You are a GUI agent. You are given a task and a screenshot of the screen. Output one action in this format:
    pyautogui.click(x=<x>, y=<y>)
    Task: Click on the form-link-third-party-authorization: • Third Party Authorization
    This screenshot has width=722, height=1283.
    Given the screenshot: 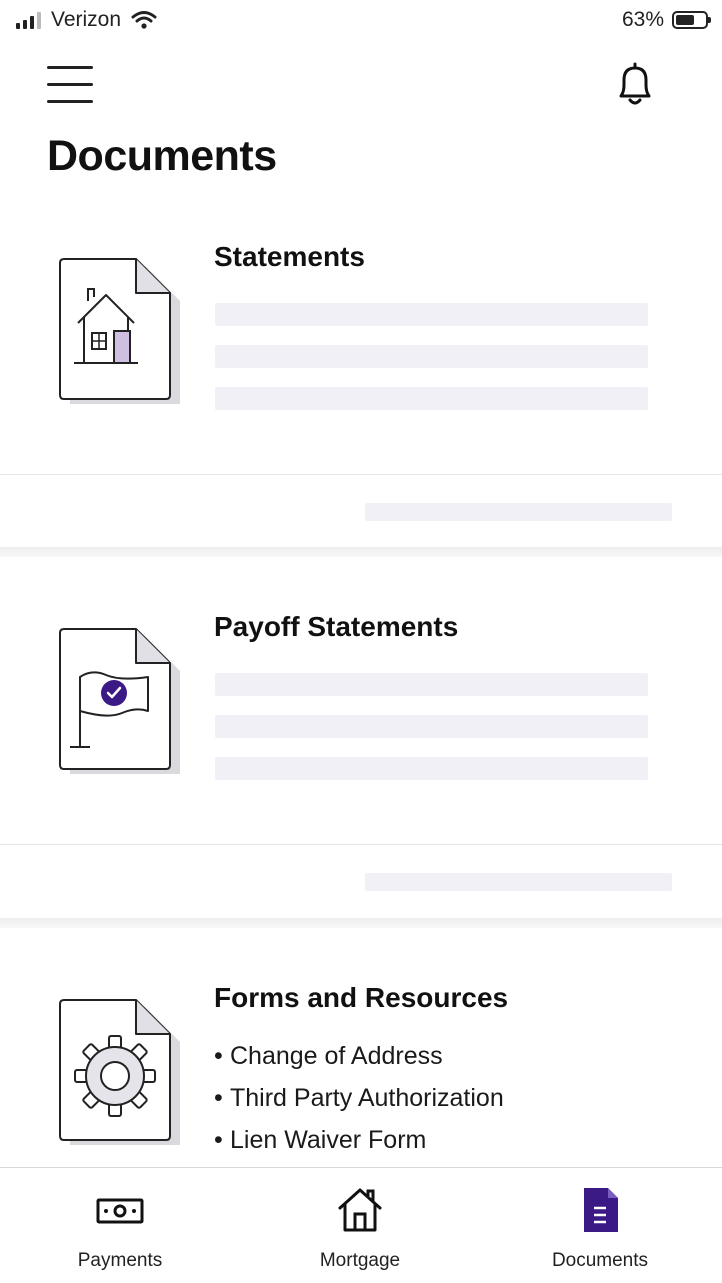 What is the action you would take?
    pyautogui.click(x=359, y=1101)
    